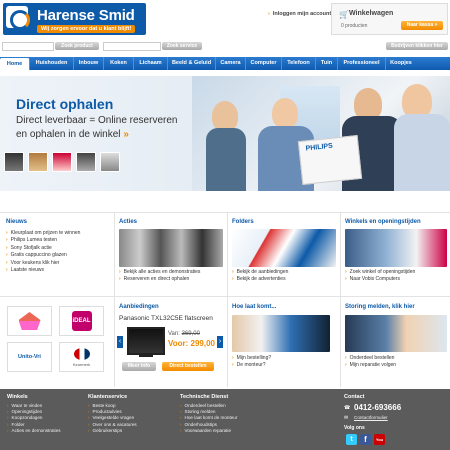 The width and height of the screenshot is (450, 450). Describe the element at coordinates (139, 307) in the screenshot. I see `aanbiedingen-title: Aanbiedingen` at that location.